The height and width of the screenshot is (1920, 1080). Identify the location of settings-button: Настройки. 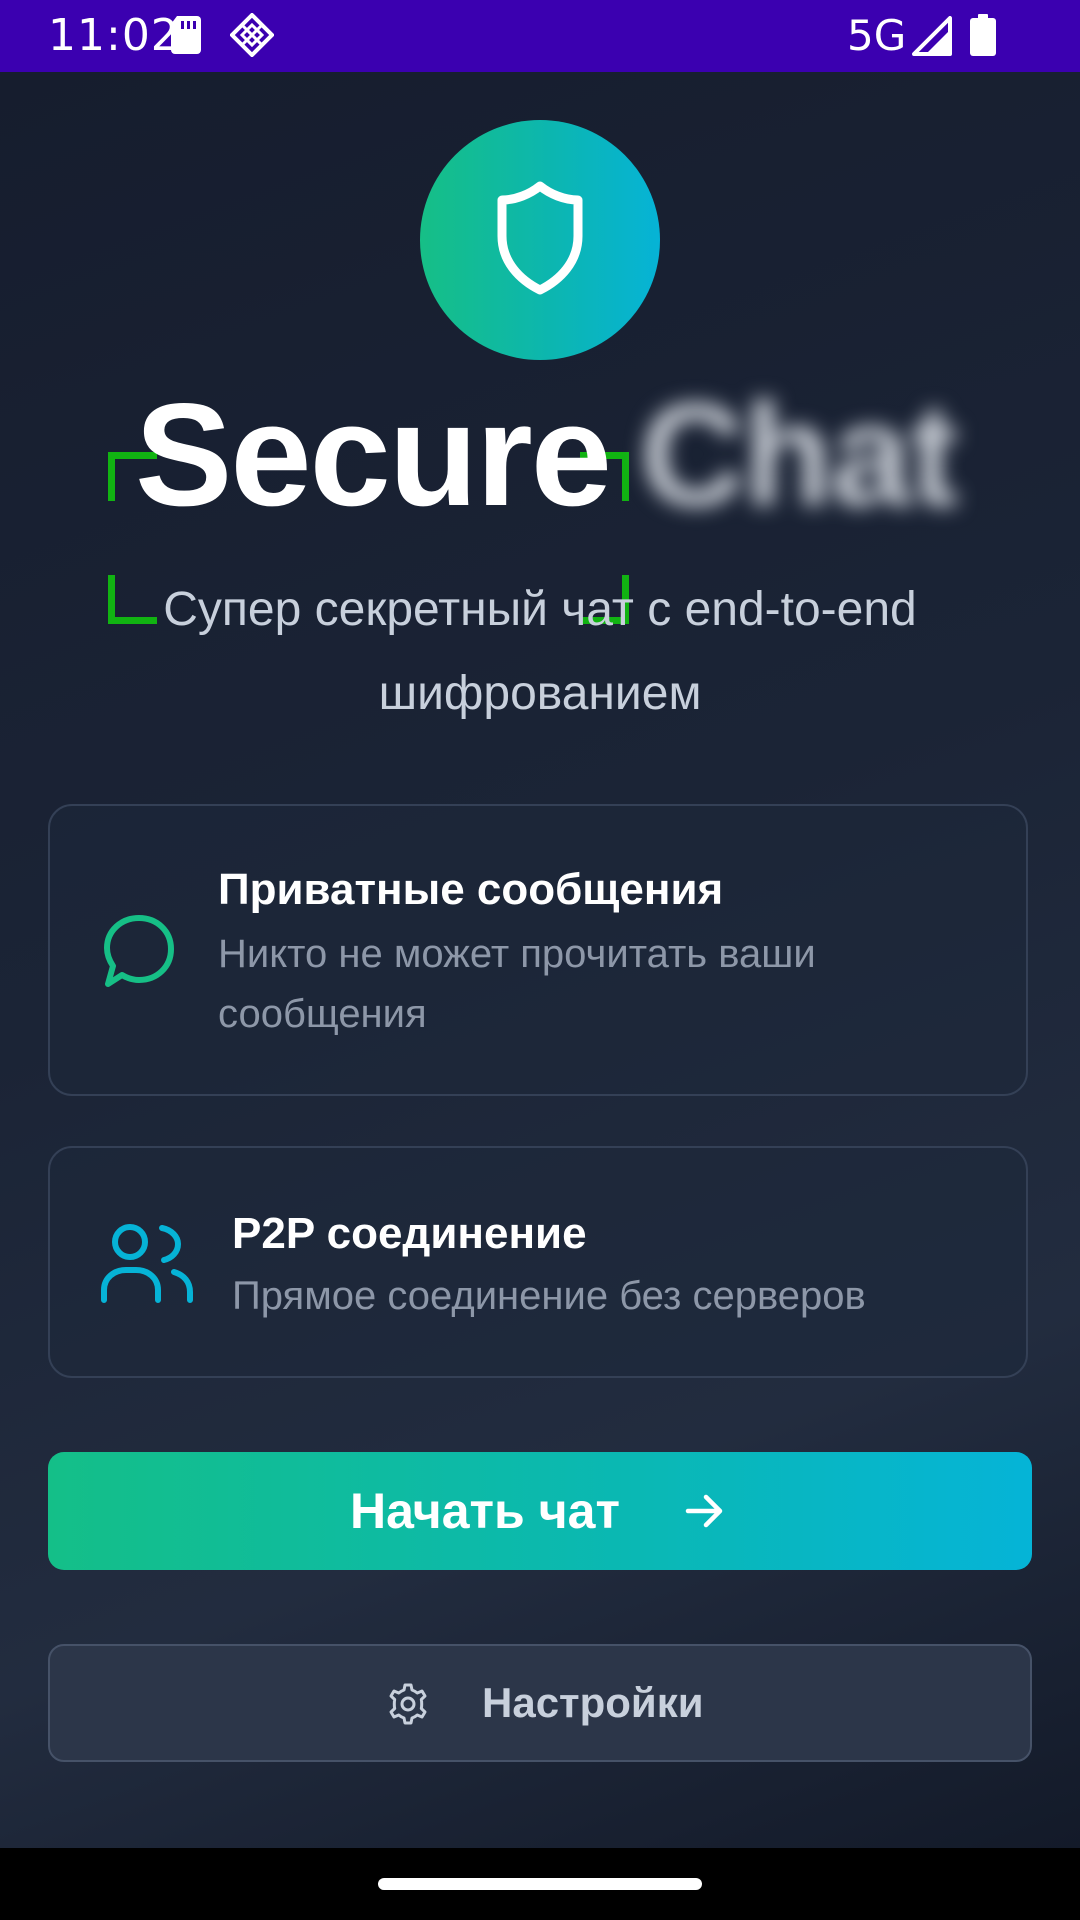
(540, 1703).